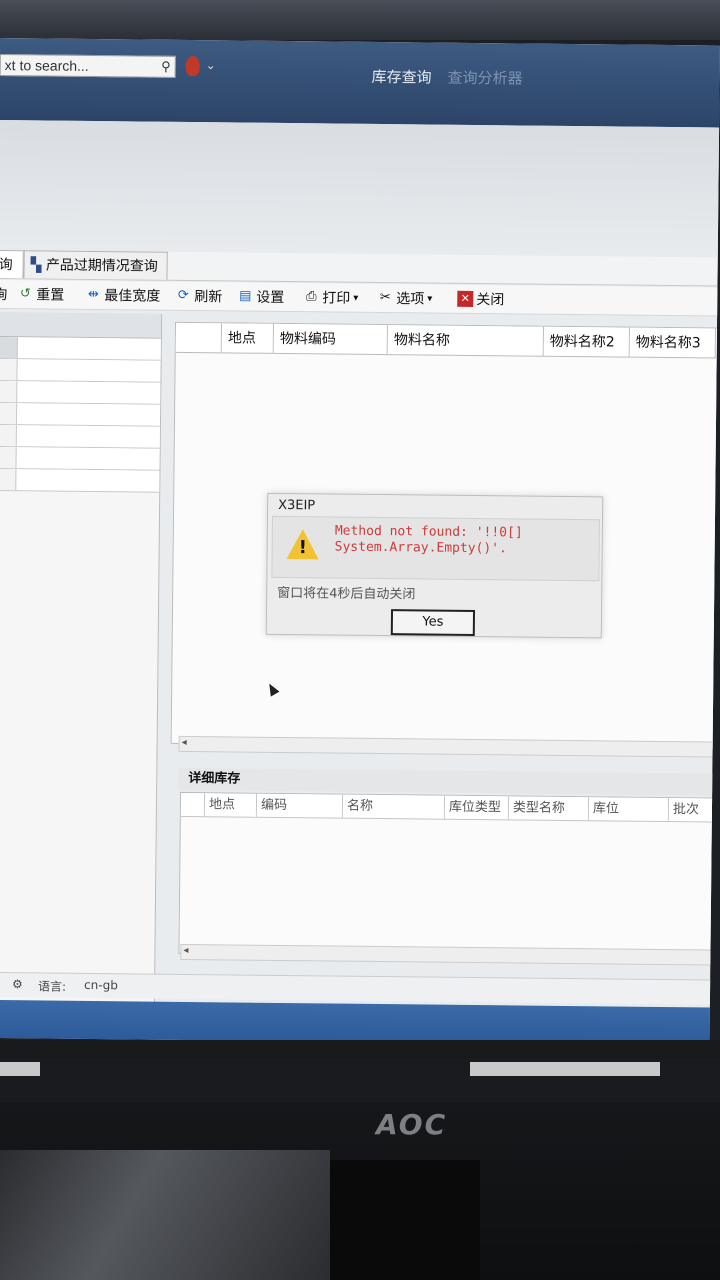  Describe the element at coordinates (490, 300) in the screenshot. I see `close-label: 关闭` at that location.